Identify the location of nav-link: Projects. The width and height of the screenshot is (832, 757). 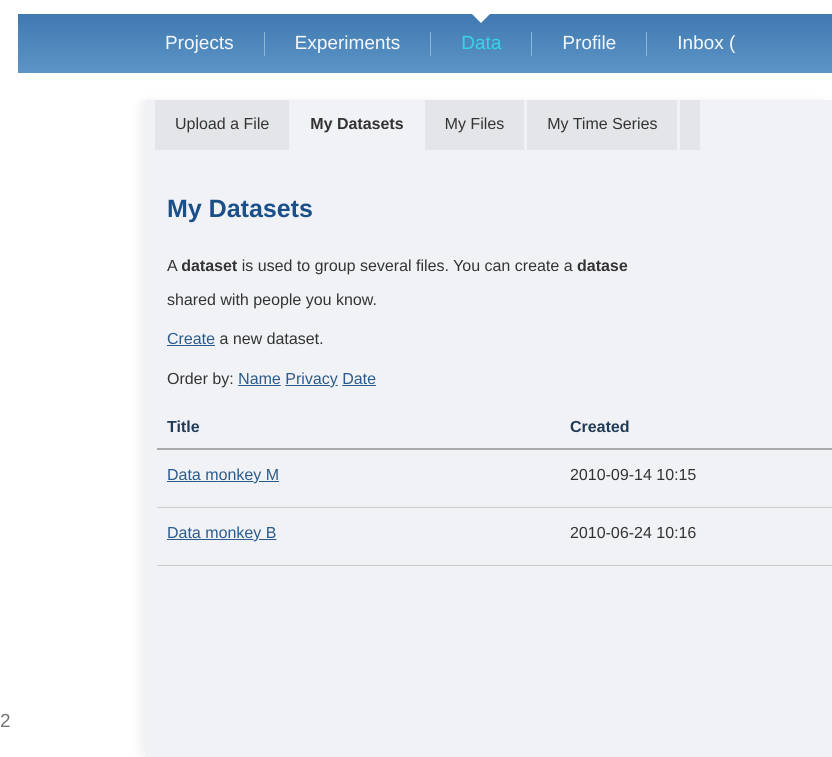
(214, 44).